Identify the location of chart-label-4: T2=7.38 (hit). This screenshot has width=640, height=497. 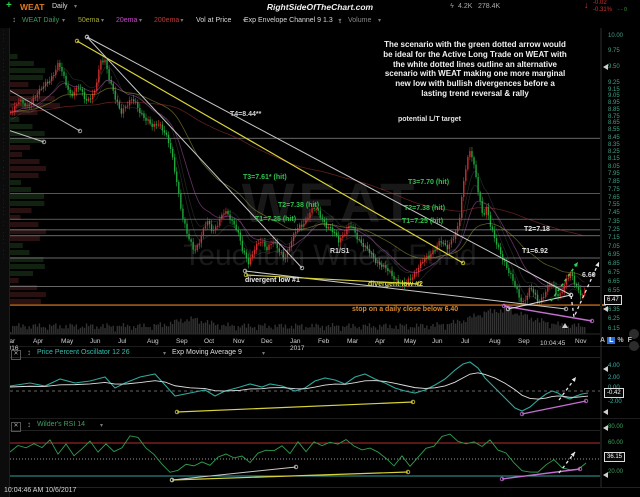
(299, 205).